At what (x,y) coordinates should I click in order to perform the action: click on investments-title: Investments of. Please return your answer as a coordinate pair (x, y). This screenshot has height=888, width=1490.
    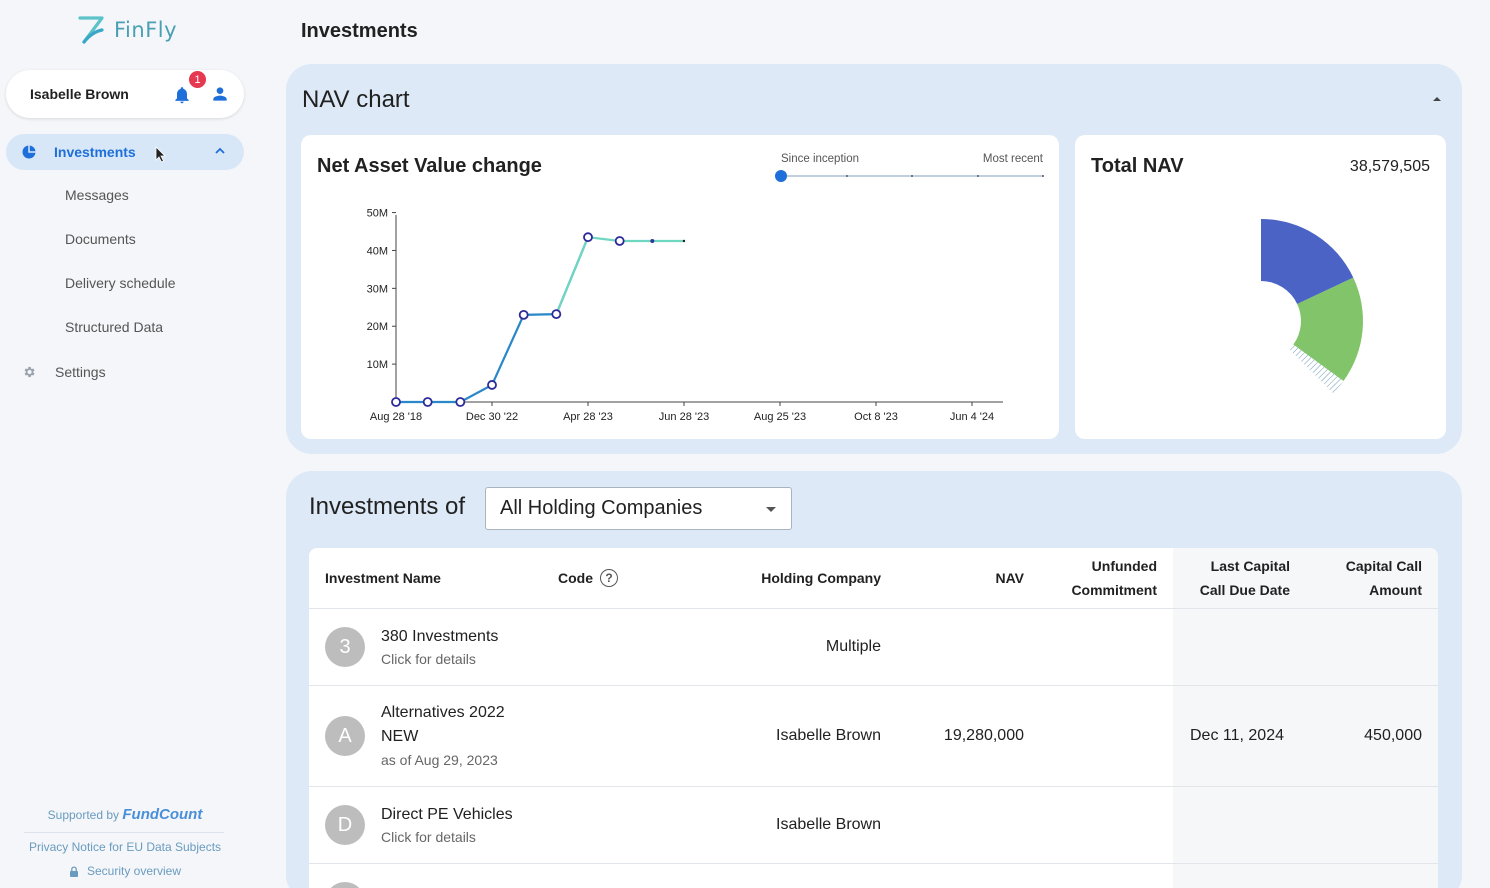
    Looking at the image, I should click on (387, 506).